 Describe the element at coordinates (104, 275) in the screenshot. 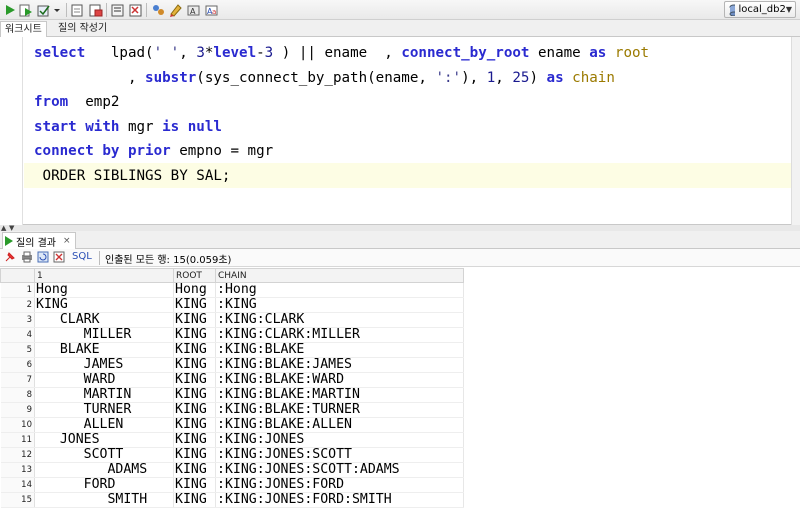

I see `column-header: 1` at that location.